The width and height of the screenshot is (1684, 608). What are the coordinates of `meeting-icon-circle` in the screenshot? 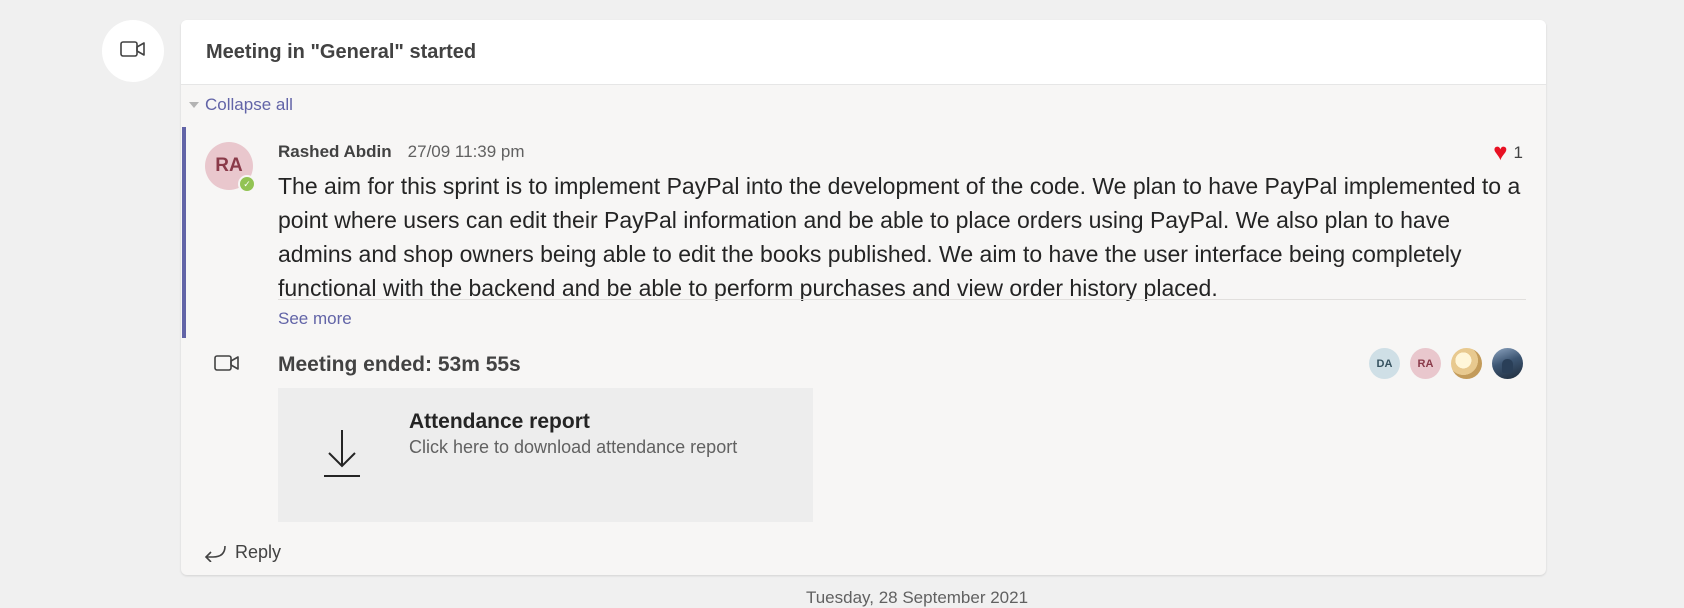 It's located at (133, 51).